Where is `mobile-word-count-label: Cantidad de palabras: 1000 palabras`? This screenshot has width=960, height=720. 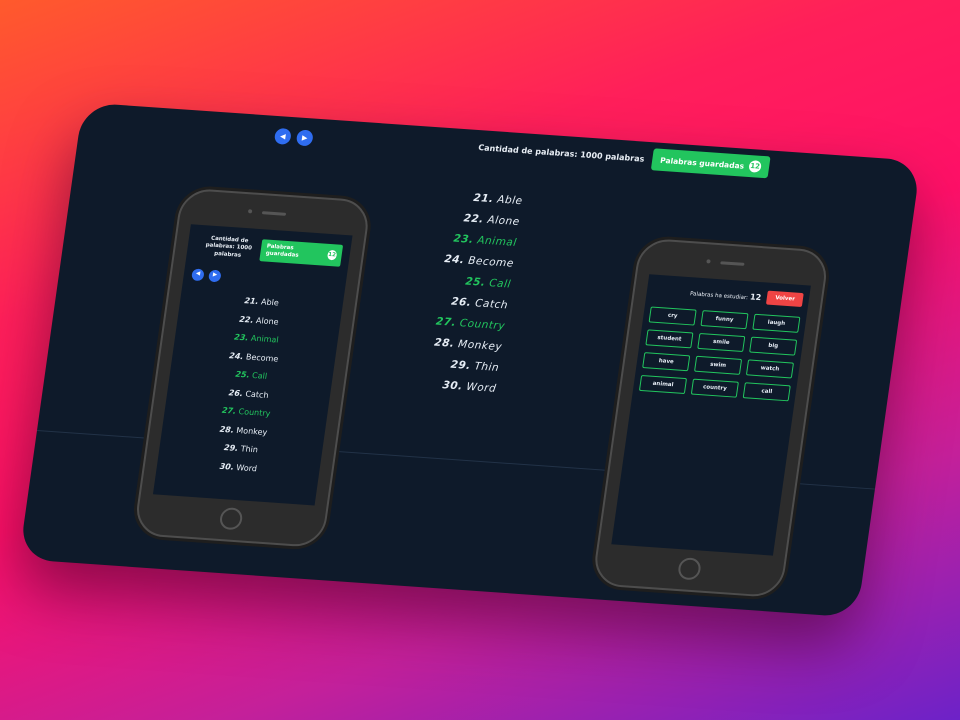 mobile-word-count-label: Cantidad de palabras: 1000 palabras is located at coordinates (229, 247).